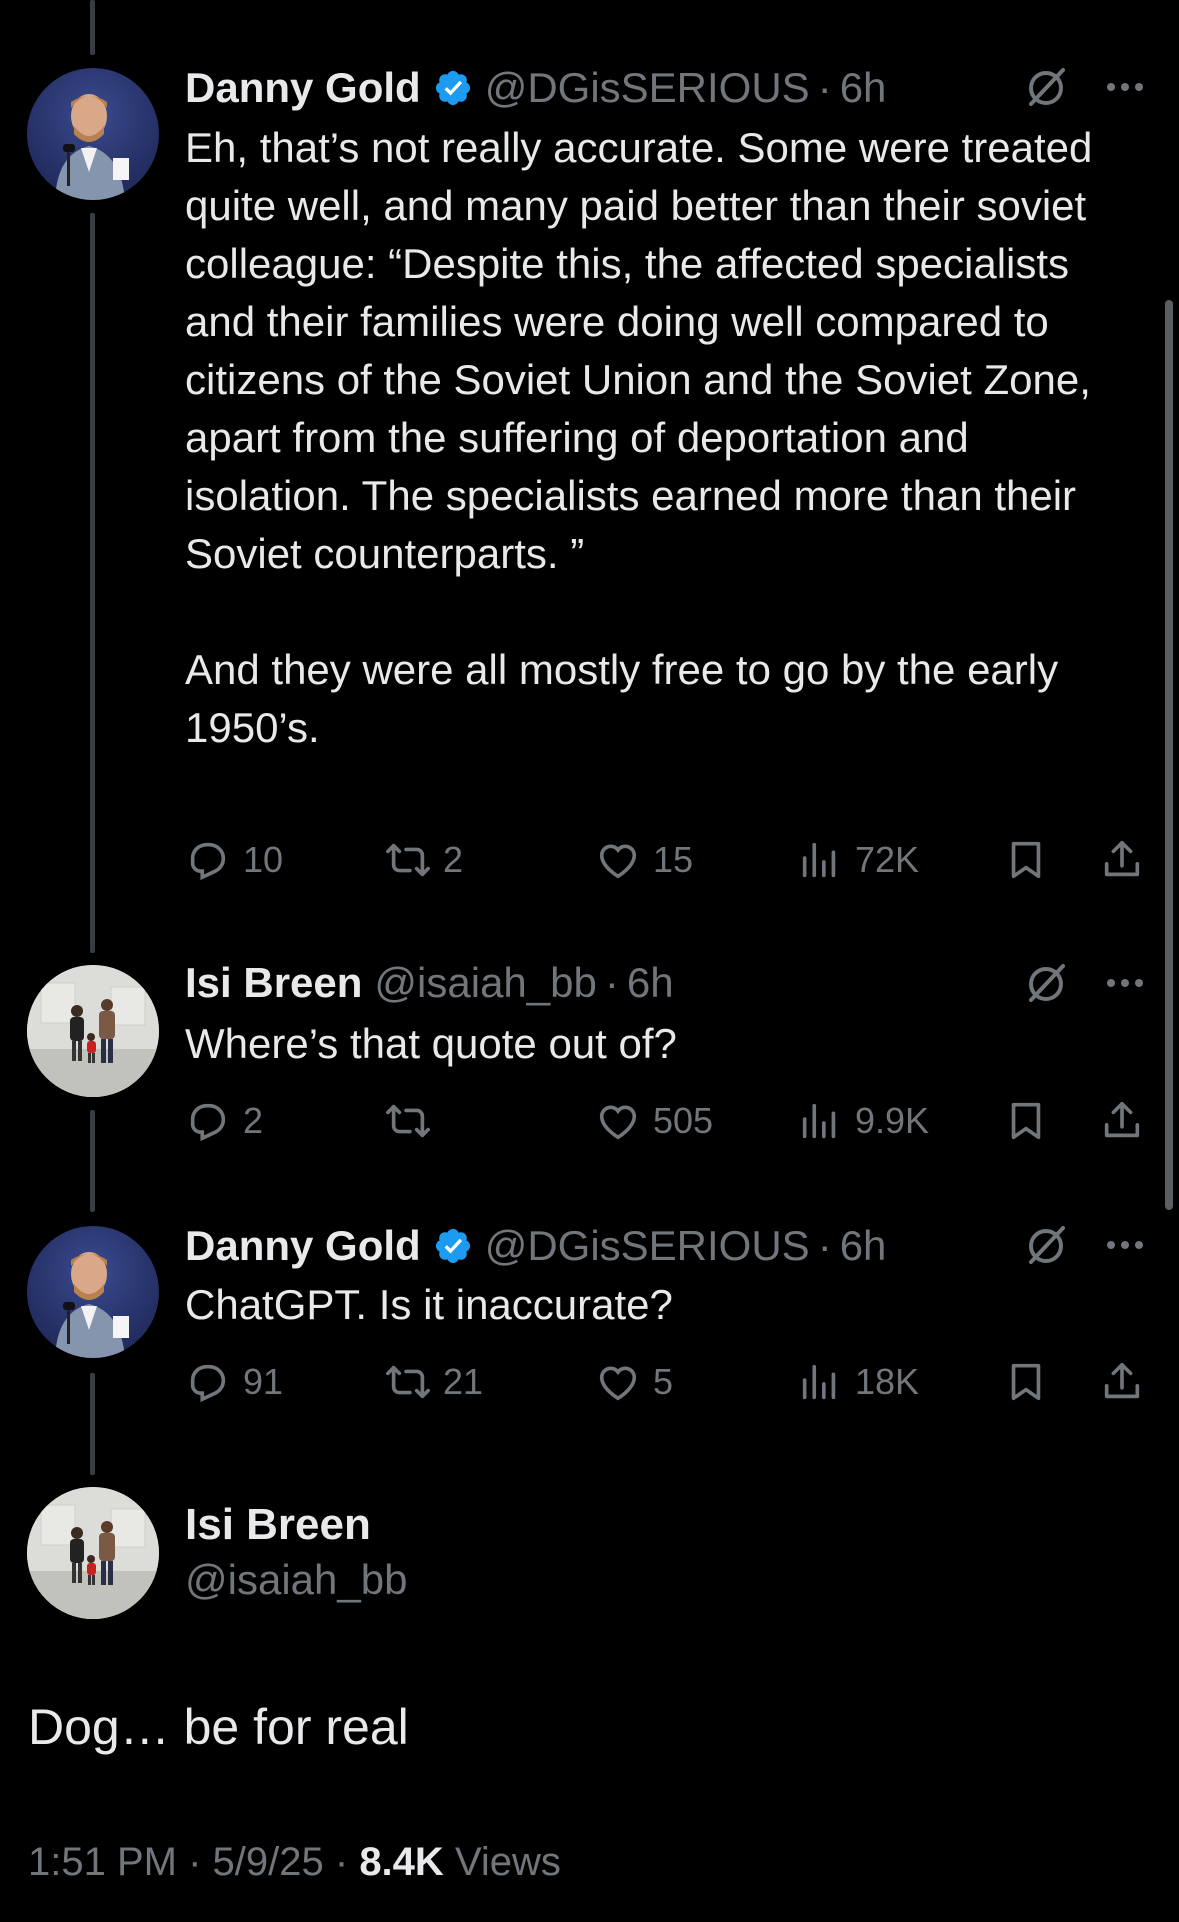  I want to click on reply-button: 10, so click(234, 860).